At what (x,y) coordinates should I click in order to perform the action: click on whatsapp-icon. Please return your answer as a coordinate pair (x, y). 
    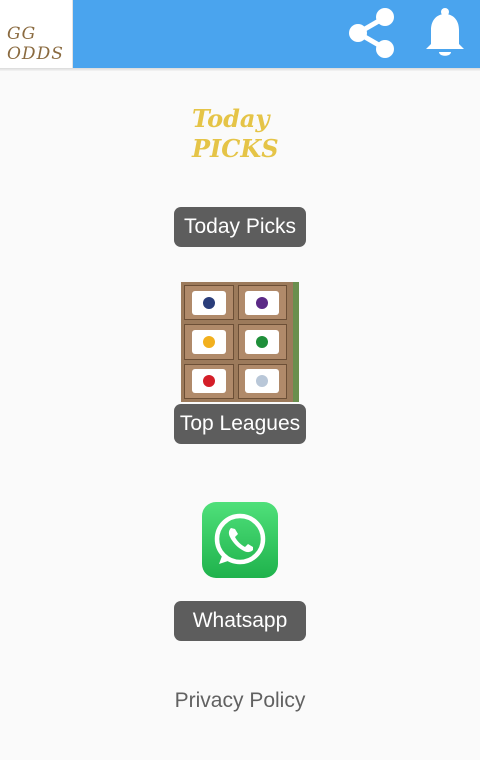
    Looking at the image, I should click on (240, 540).